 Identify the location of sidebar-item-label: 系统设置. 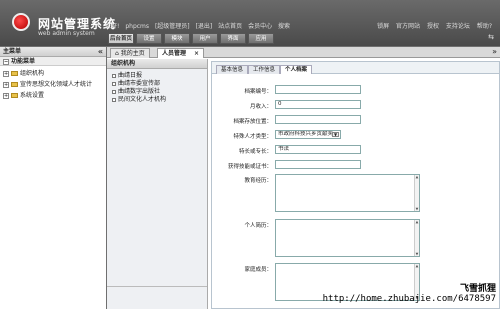
(32, 95).